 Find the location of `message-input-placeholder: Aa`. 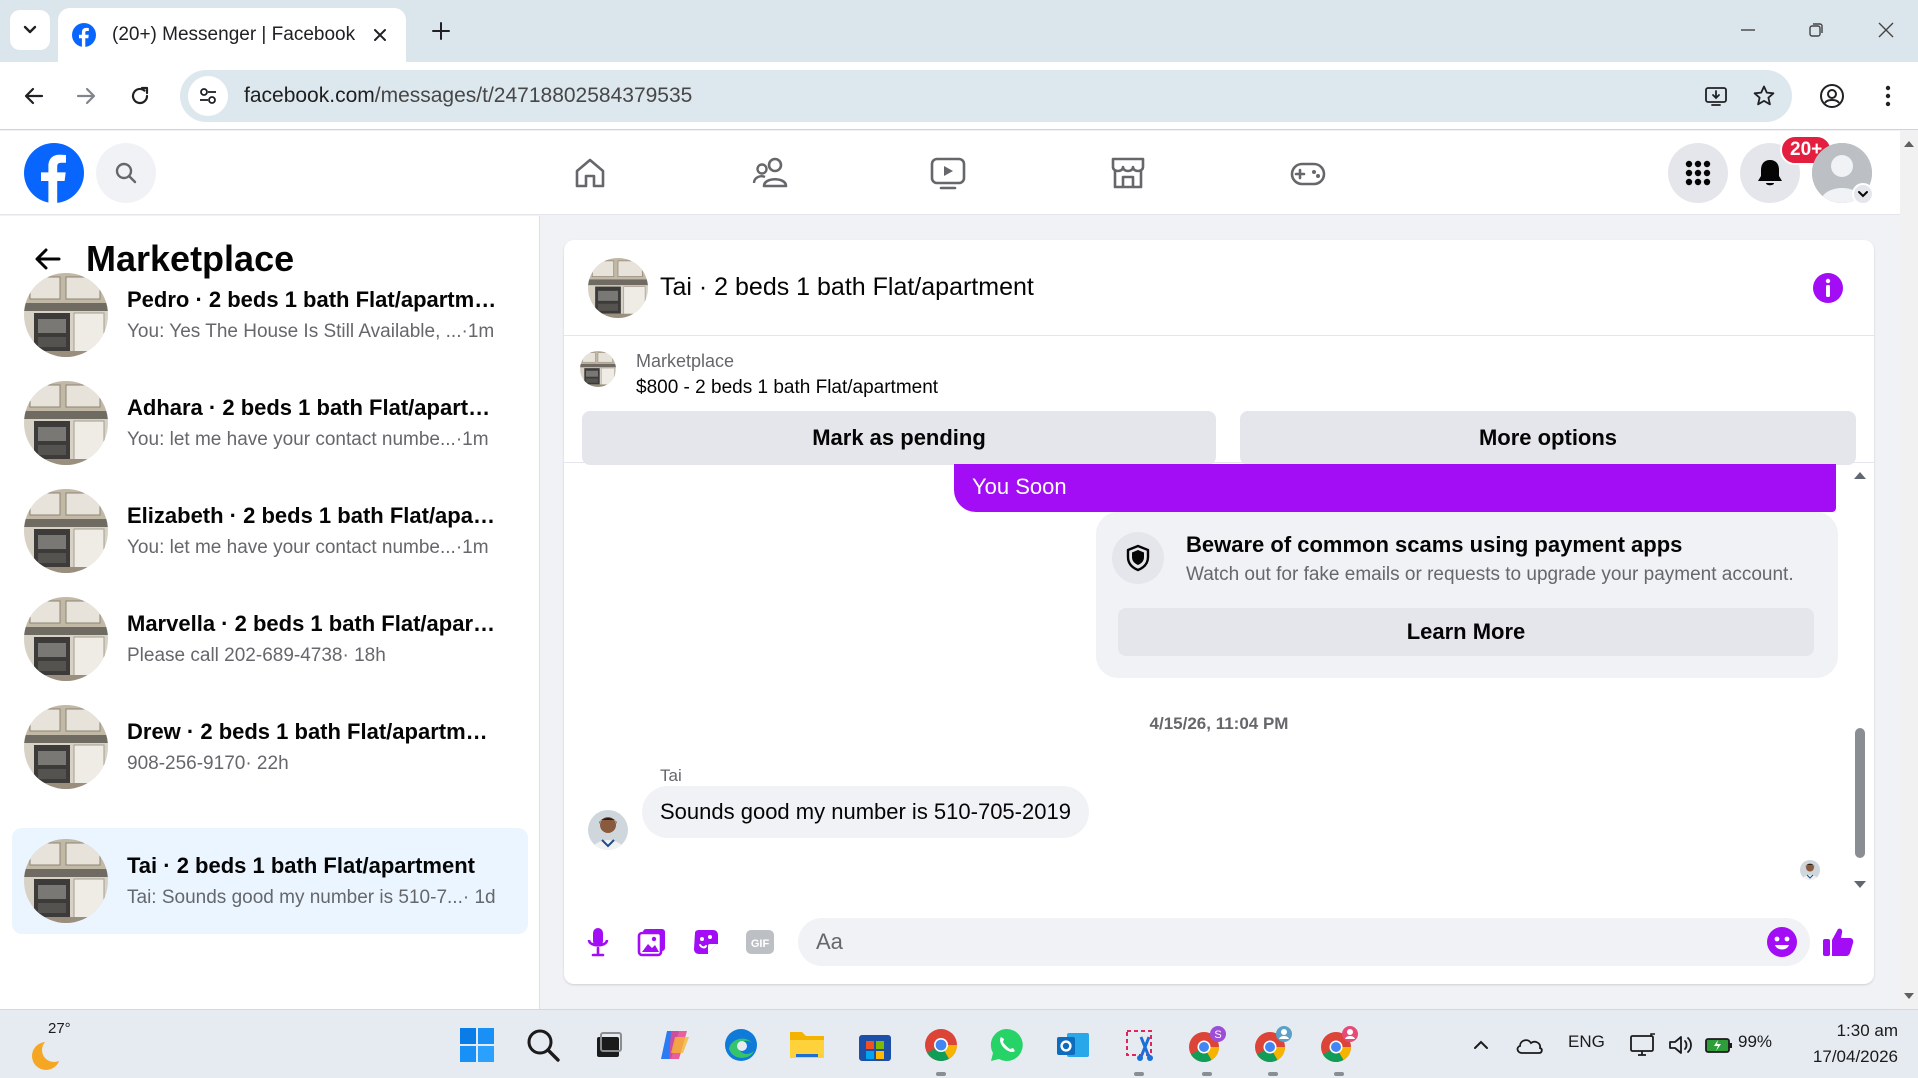

message-input-placeholder: Aa is located at coordinates (829, 941).